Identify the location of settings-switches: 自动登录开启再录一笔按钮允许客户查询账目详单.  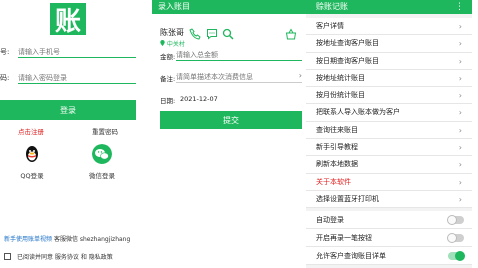
(389, 238).